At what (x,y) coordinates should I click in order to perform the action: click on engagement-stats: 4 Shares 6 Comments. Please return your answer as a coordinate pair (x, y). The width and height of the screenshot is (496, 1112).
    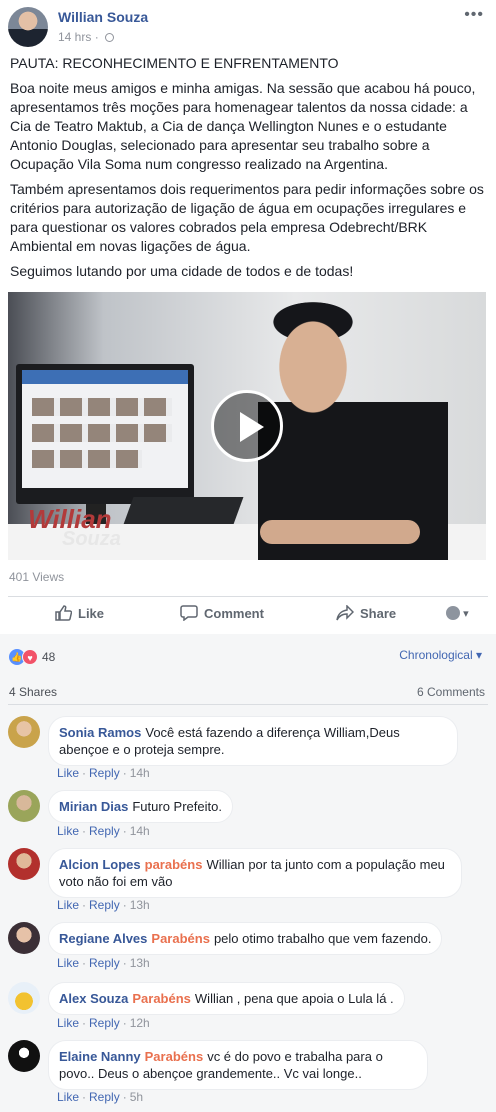
    Looking at the image, I should click on (247, 692).